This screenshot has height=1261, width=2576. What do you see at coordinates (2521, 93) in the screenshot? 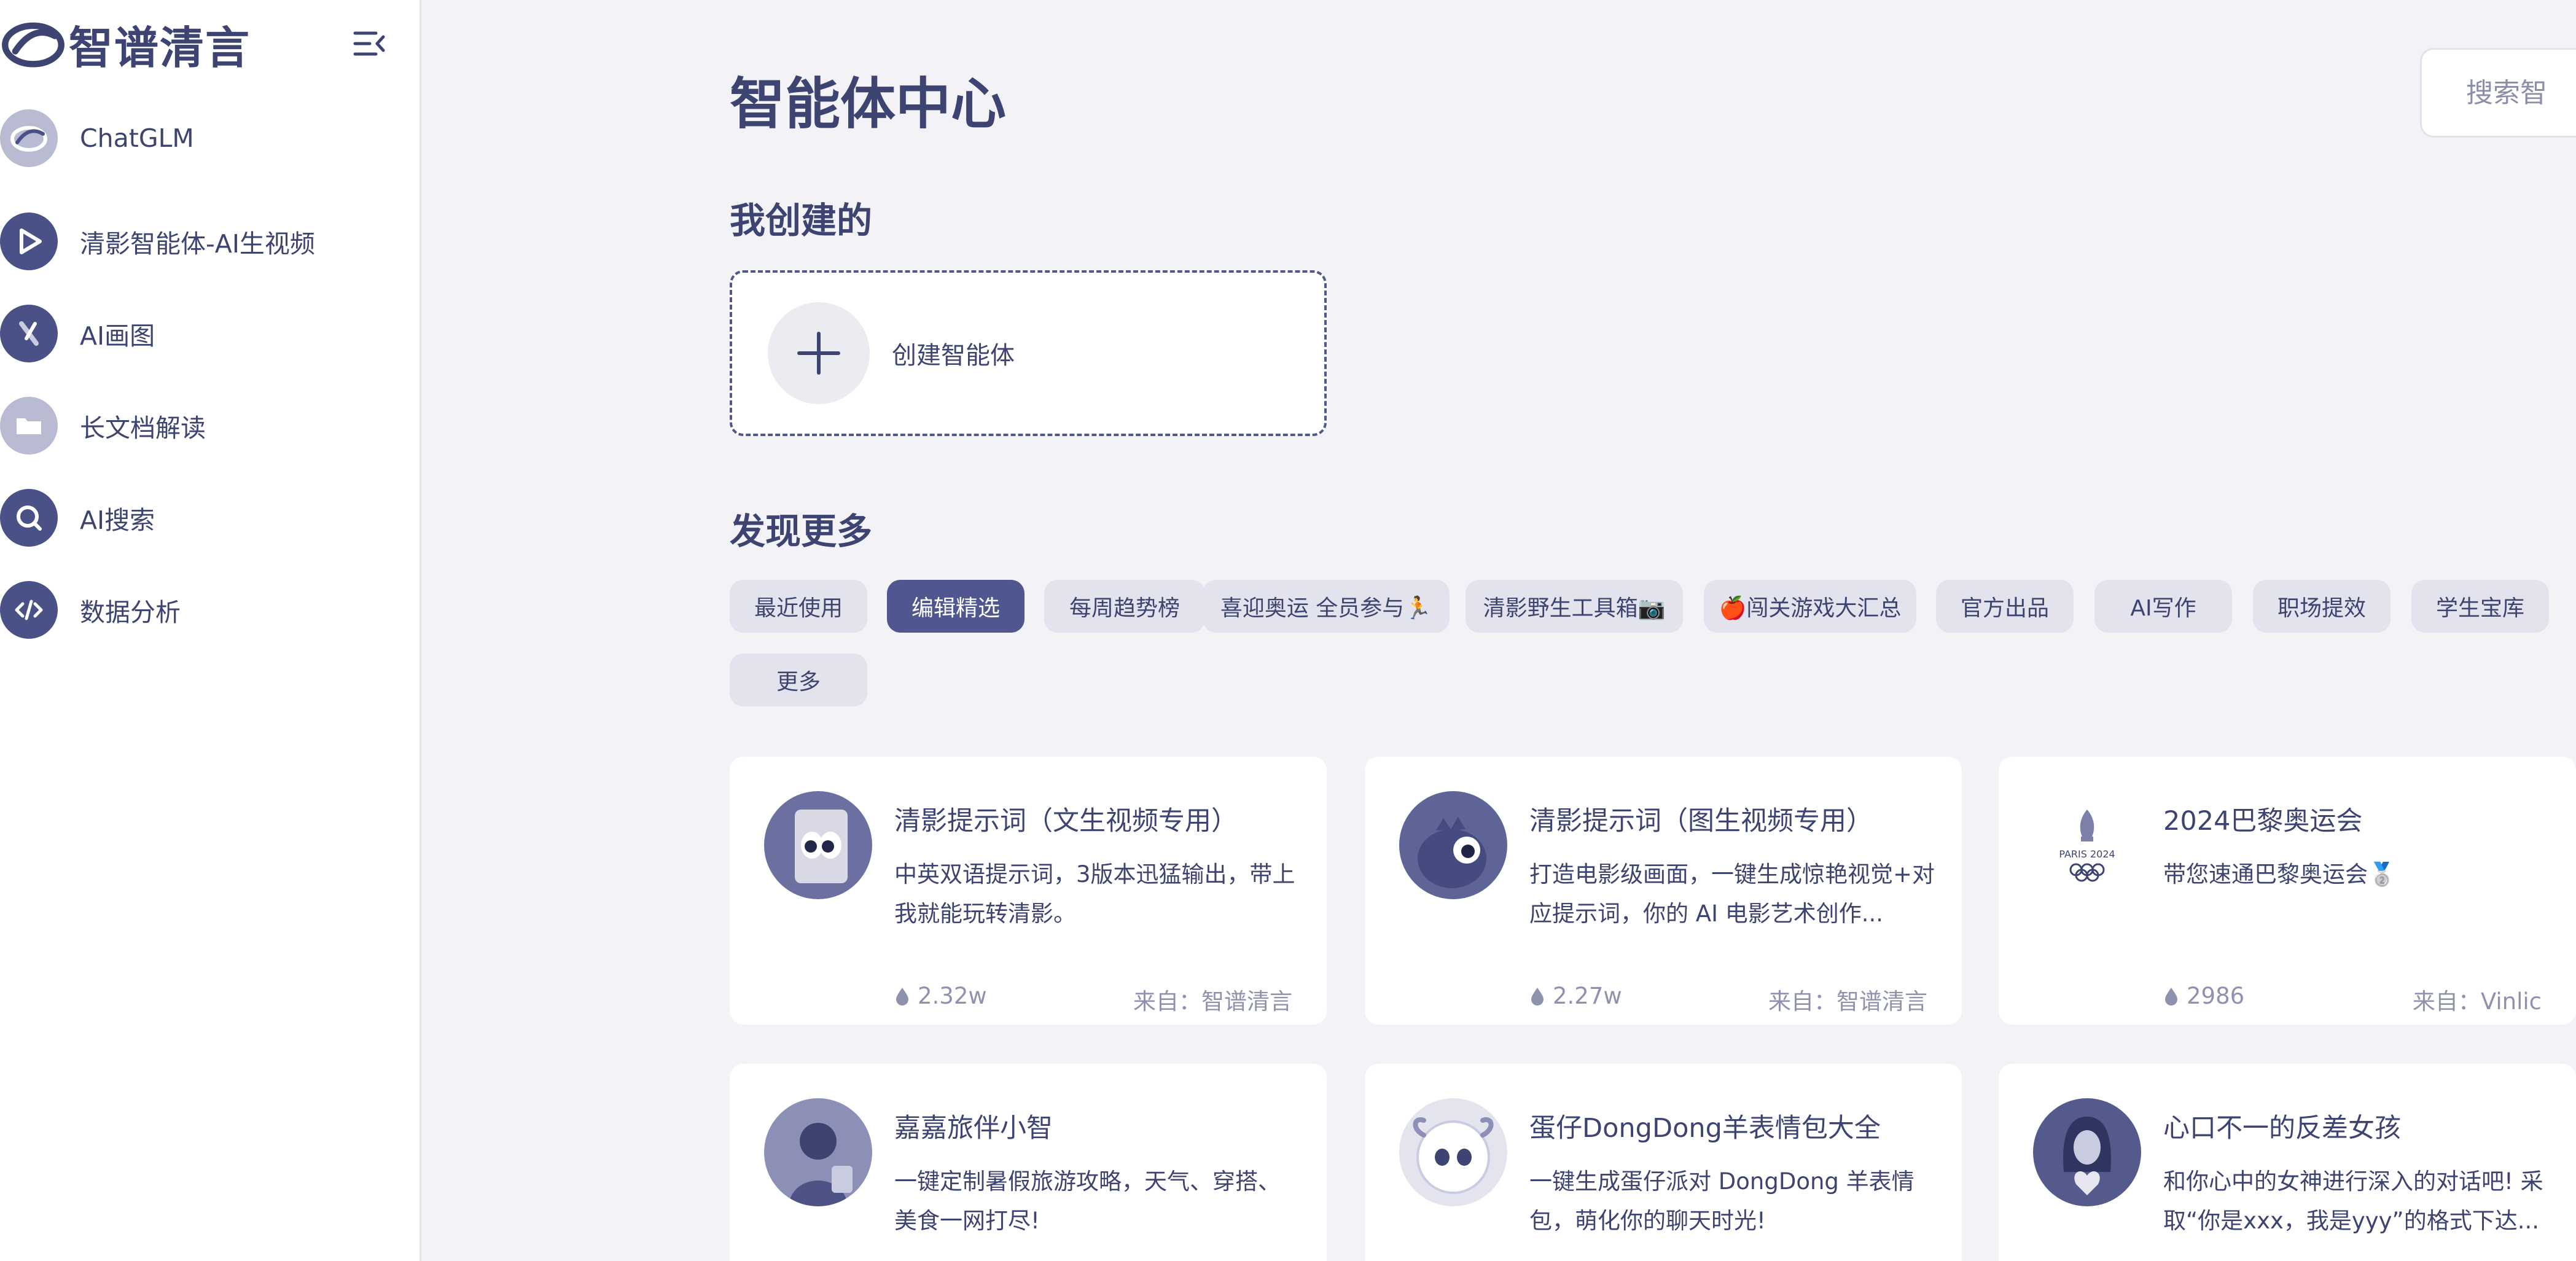
I see `search-input` at bounding box center [2521, 93].